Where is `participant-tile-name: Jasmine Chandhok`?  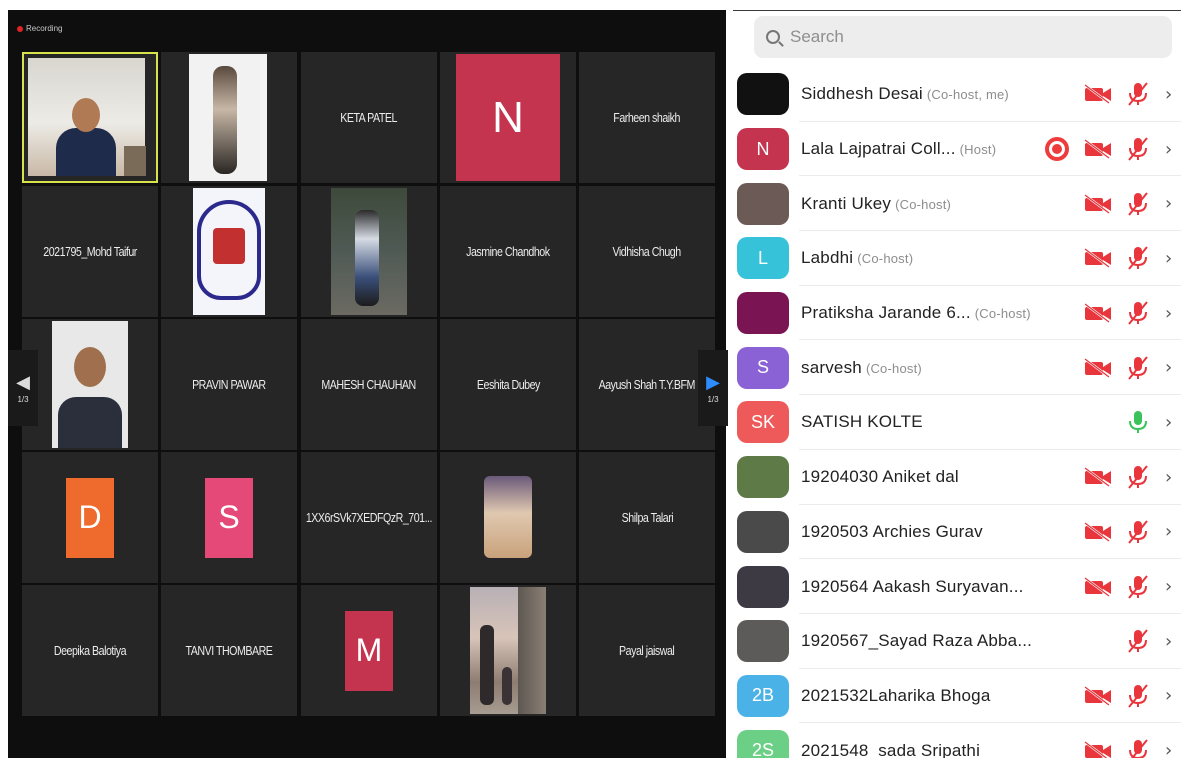 participant-tile-name: Jasmine Chandhok is located at coordinates (508, 251).